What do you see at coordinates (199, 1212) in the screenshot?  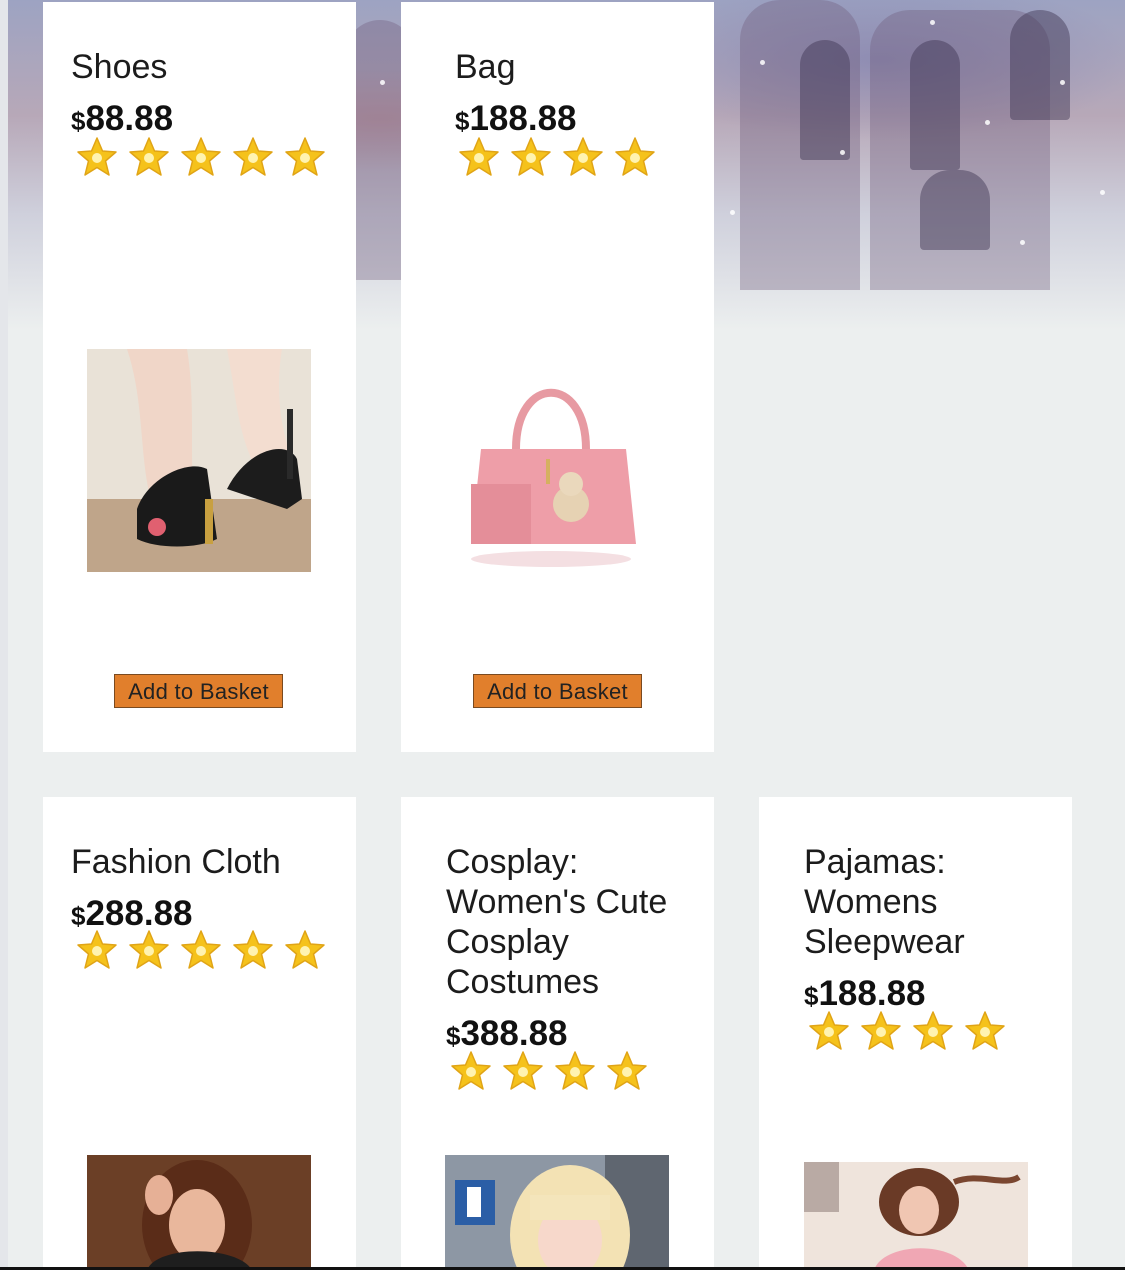 I see `product-photo-fashion-cloth` at bounding box center [199, 1212].